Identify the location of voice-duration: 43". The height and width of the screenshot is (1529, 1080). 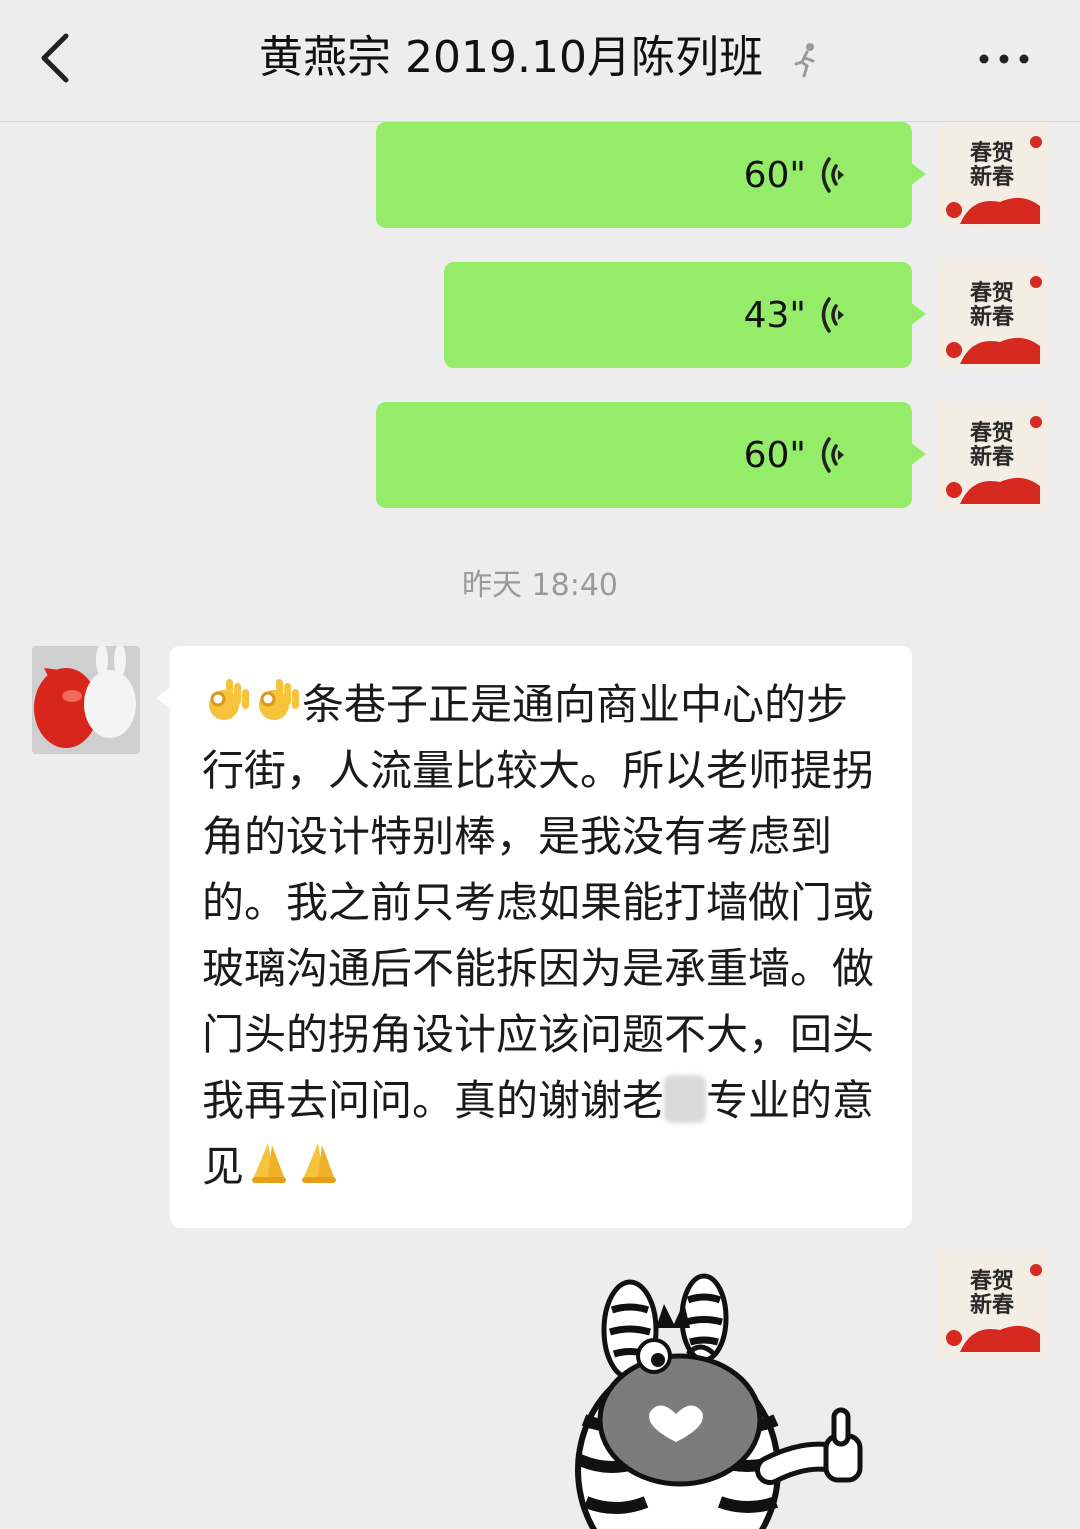
(774, 315).